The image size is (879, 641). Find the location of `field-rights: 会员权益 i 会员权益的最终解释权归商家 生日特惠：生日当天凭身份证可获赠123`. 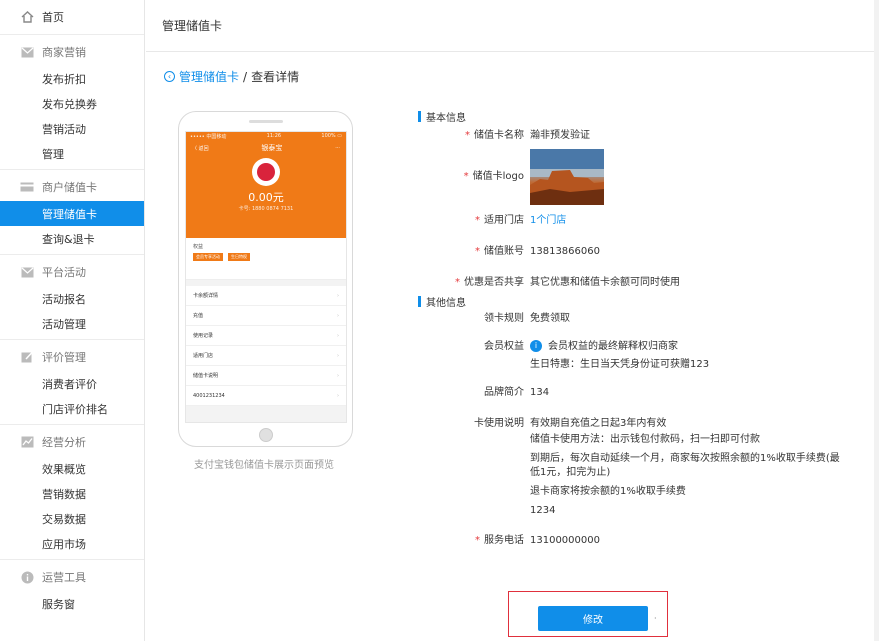

field-rights: 会员权益 i 会员权益的最终解释权归商家 生日特惠：生日当天凭身份证可获赠123 is located at coordinates (597, 355).